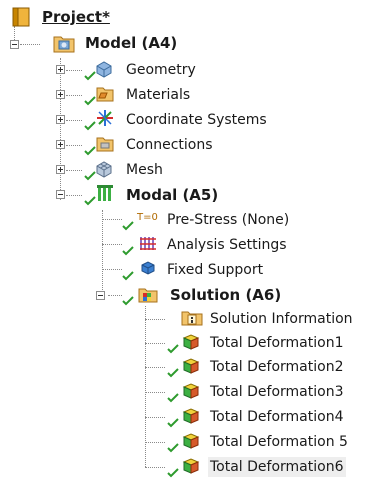 This screenshot has height=483, width=365. Describe the element at coordinates (281, 319) in the screenshot. I see `solution-information-label: Solution Information` at that location.